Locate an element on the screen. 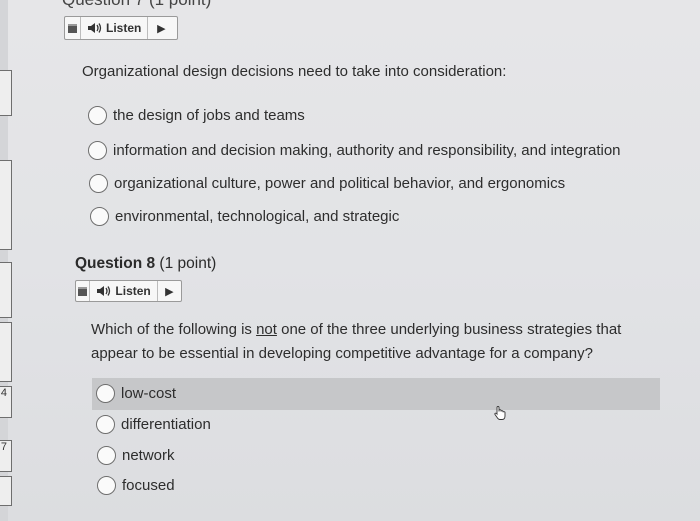  left-panel-number: 4 is located at coordinates (3, 393).